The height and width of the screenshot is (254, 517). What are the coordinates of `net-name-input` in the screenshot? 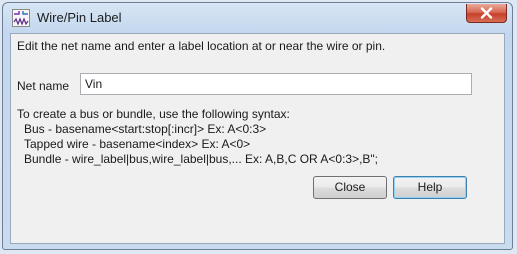 It's located at (276, 84).